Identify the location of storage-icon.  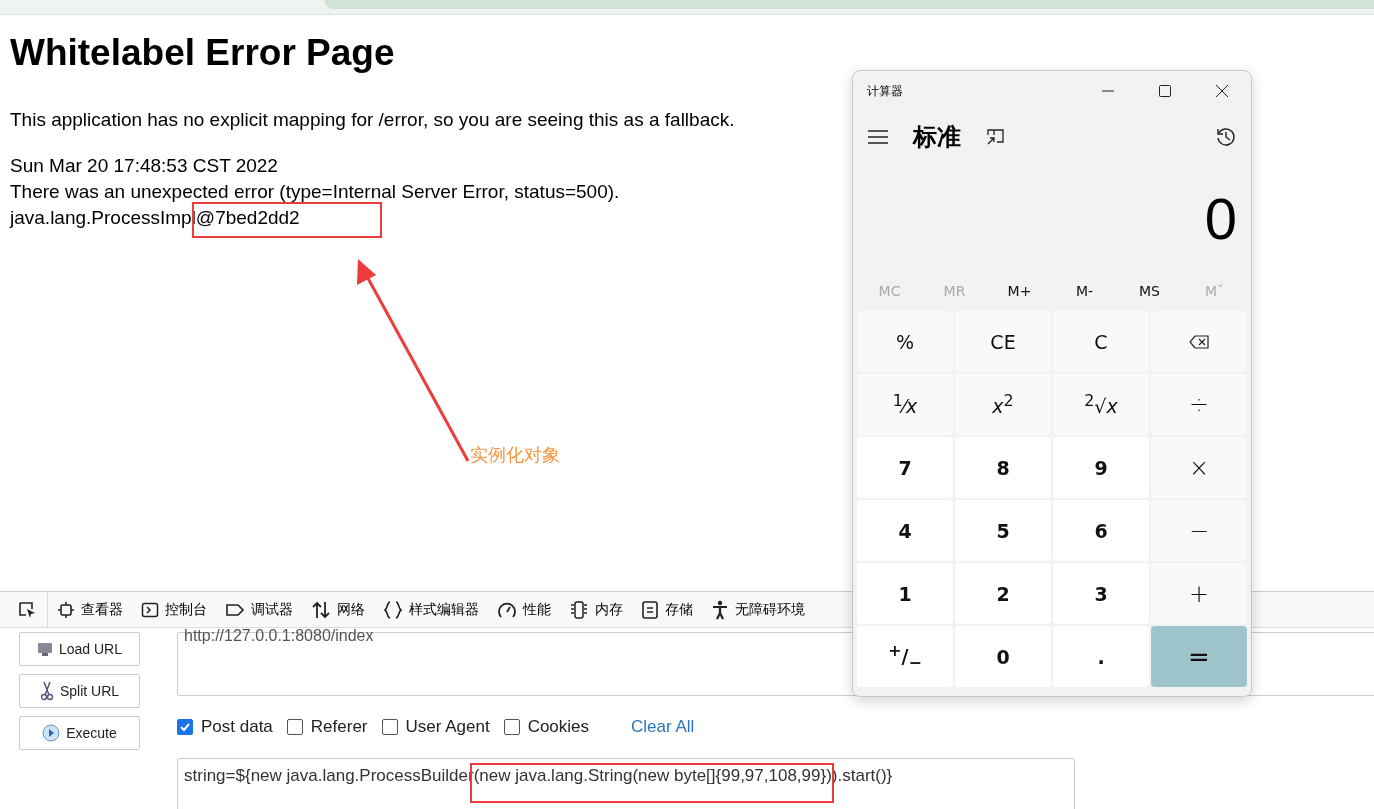
(650, 609).